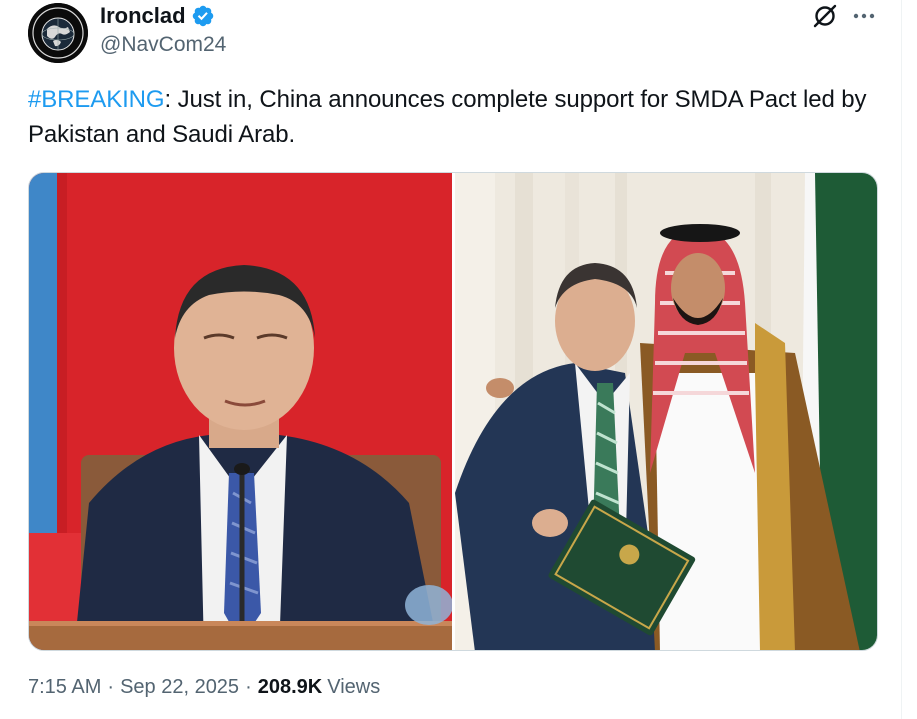  I want to click on views-label: Views, so click(354, 687).